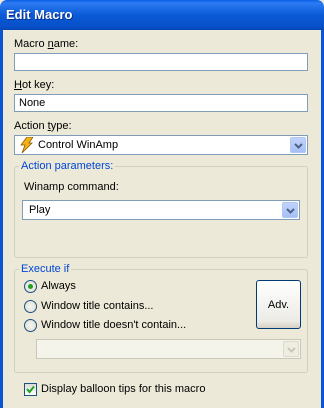 The width and height of the screenshot is (324, 408). I want to click on balloon-tips-label: Display balloon tips for this macro, so click(123, 389).